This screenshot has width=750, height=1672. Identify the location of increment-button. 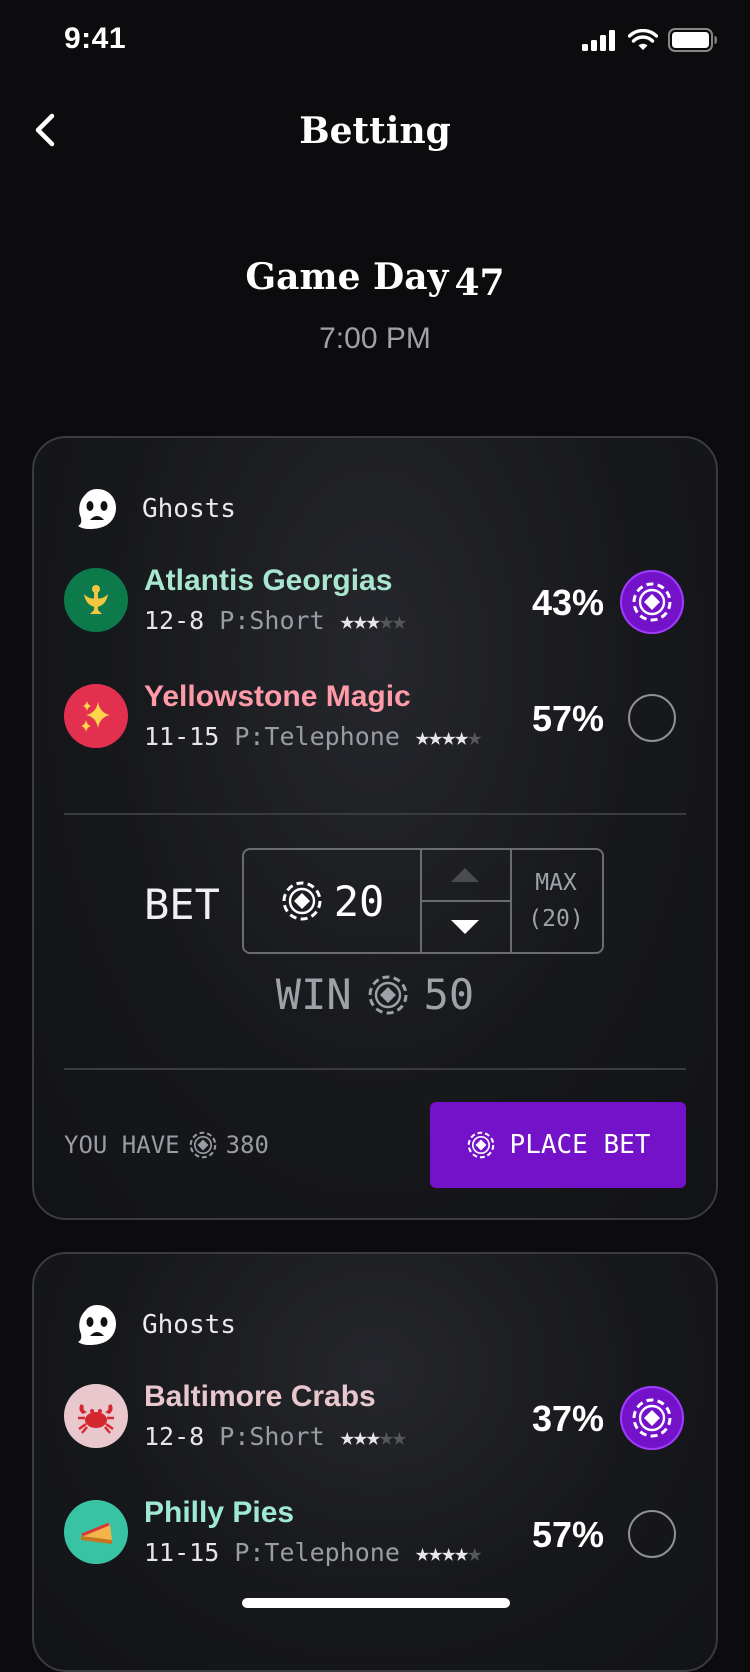
(465, 876).